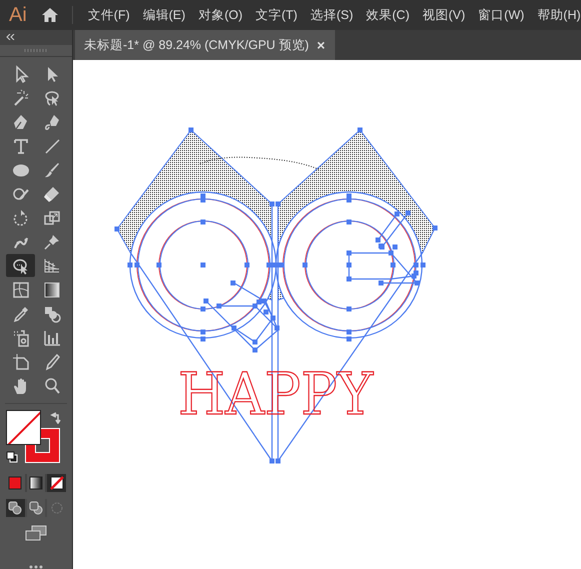  What do you see at coordinates (12, 457) in the screenshot?
I see `default-colors-icon` at bounding box center [12, 457].